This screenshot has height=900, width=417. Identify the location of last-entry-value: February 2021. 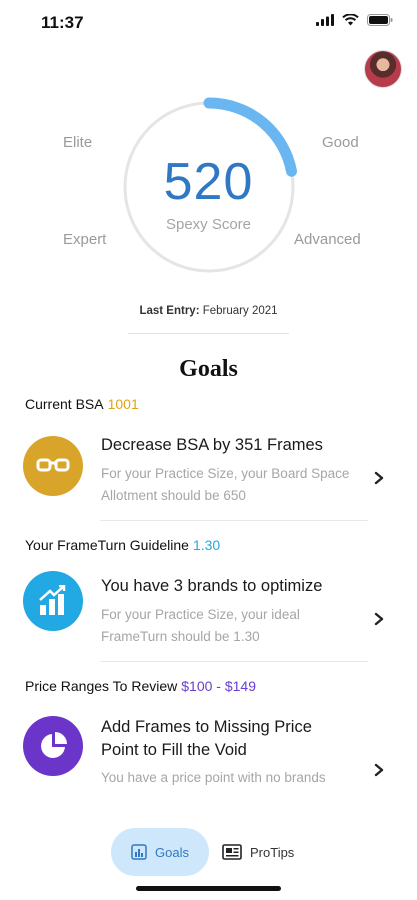
(240, 311).